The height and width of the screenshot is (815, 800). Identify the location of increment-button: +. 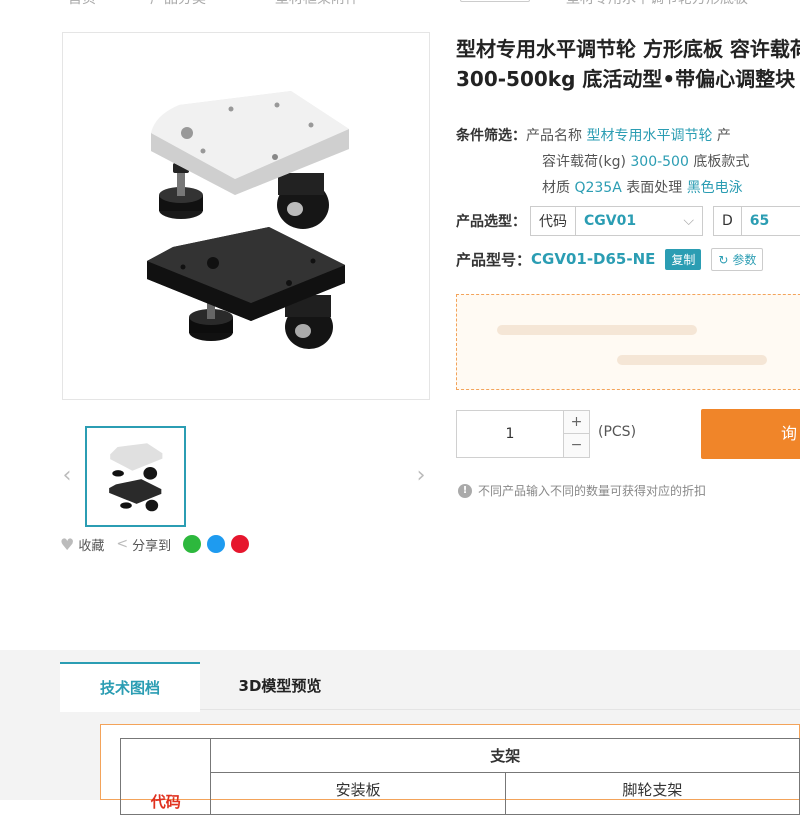
(576, 422).